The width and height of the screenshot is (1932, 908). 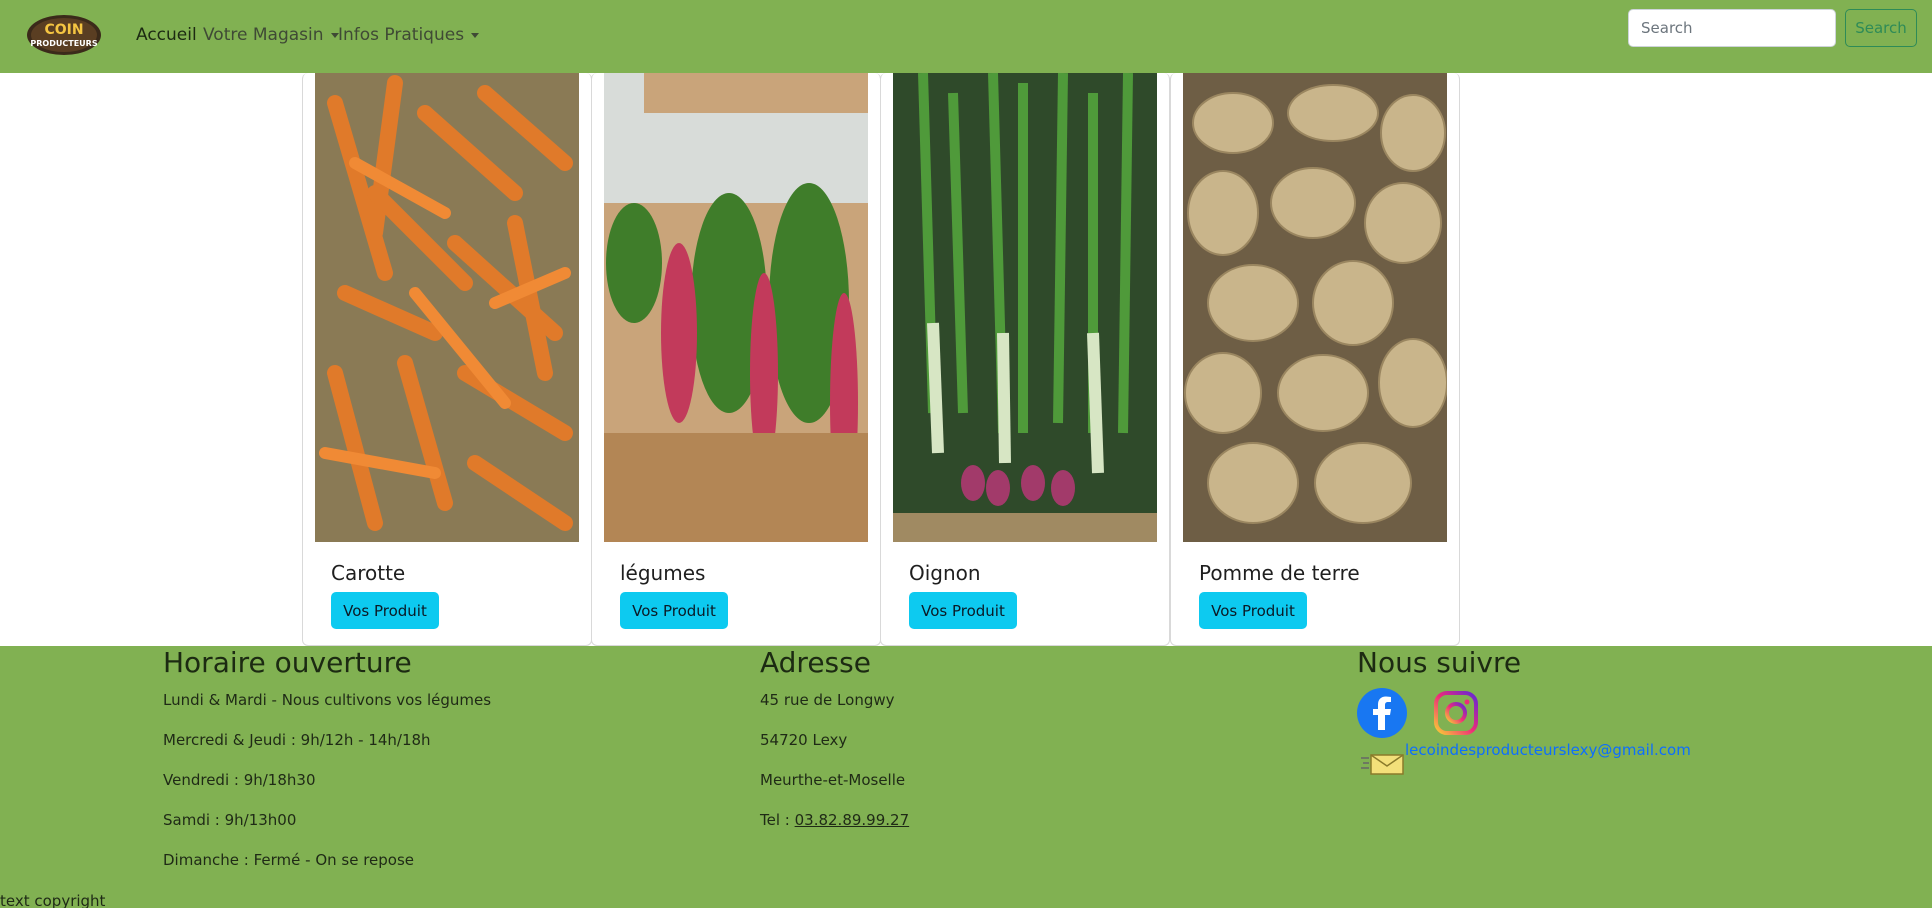 What do you see at coordinates (297, 740) in the screenshot?
I see `hours-line: Mercredi & Jeudi : 9h/12h - 14h/18h` at bounding box center [297, 740].